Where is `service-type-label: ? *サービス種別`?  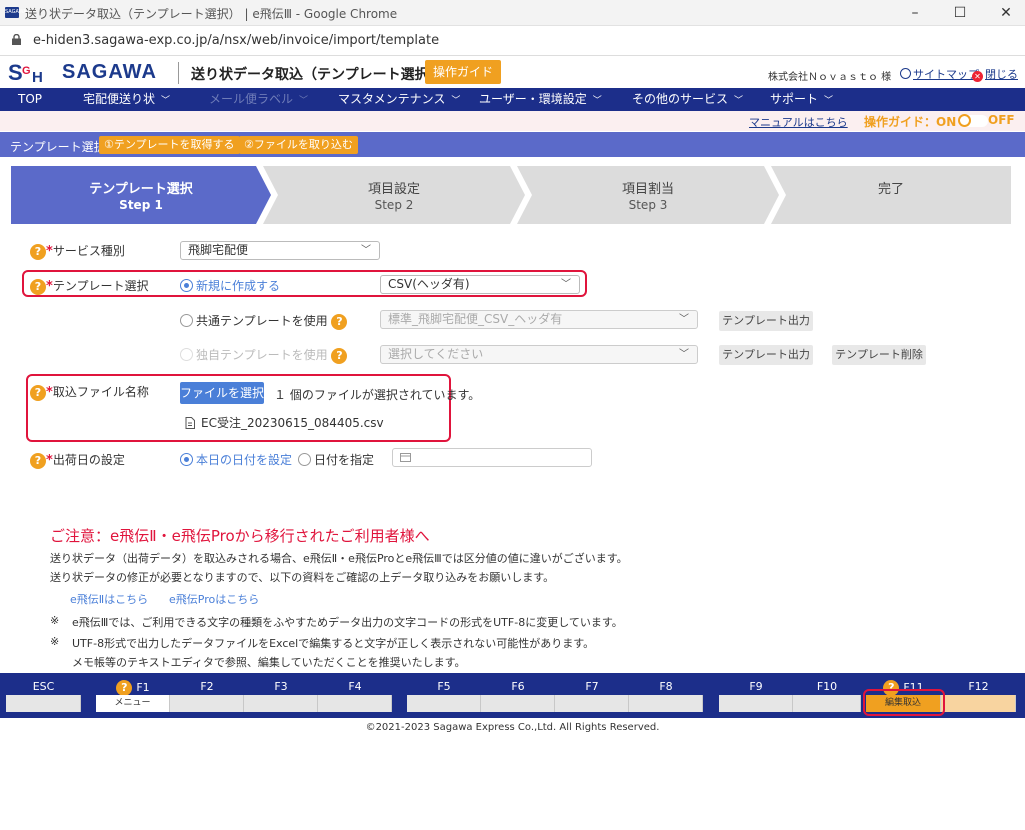 service-type-label: ? *サービス種別 is located at coordinates (77, 251).